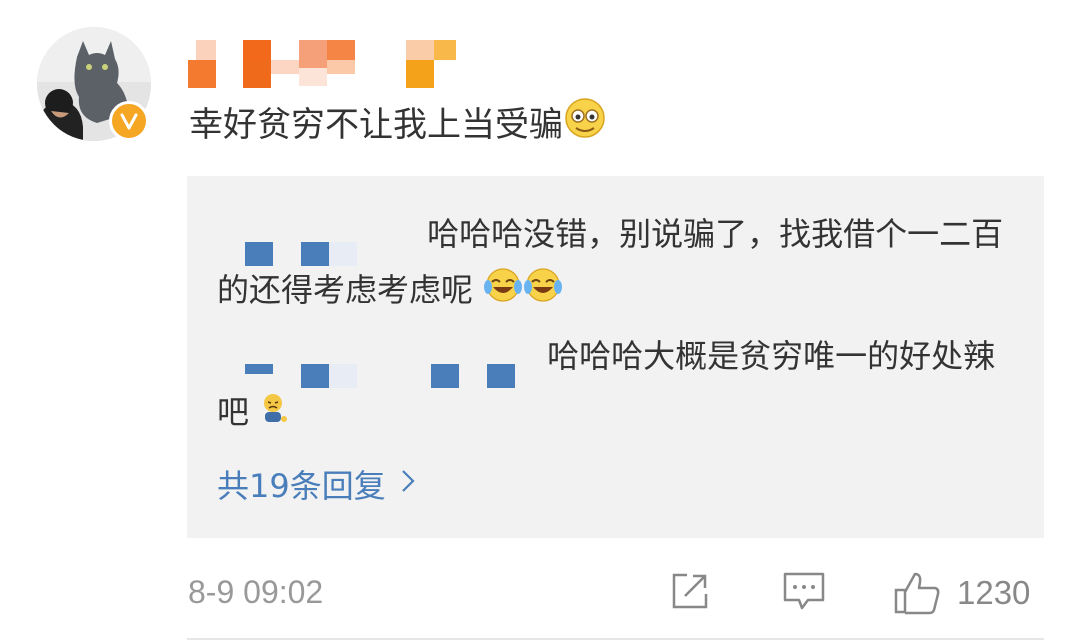 The width and height of the screenshot is (1080, 642). I want to click on verified-badge-icon, so click(129, 121).